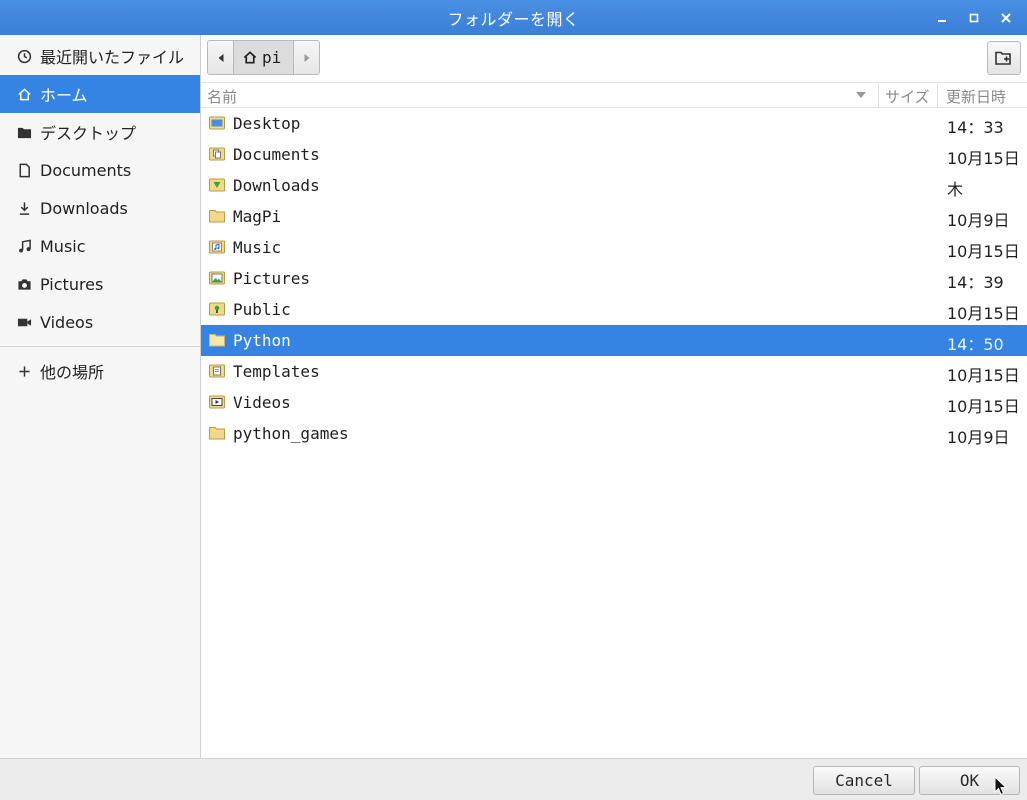  What do you see at coordinates (217, 402) in the screenshot?
I see `videos-folder-icon` at bounding box center [217, 402].